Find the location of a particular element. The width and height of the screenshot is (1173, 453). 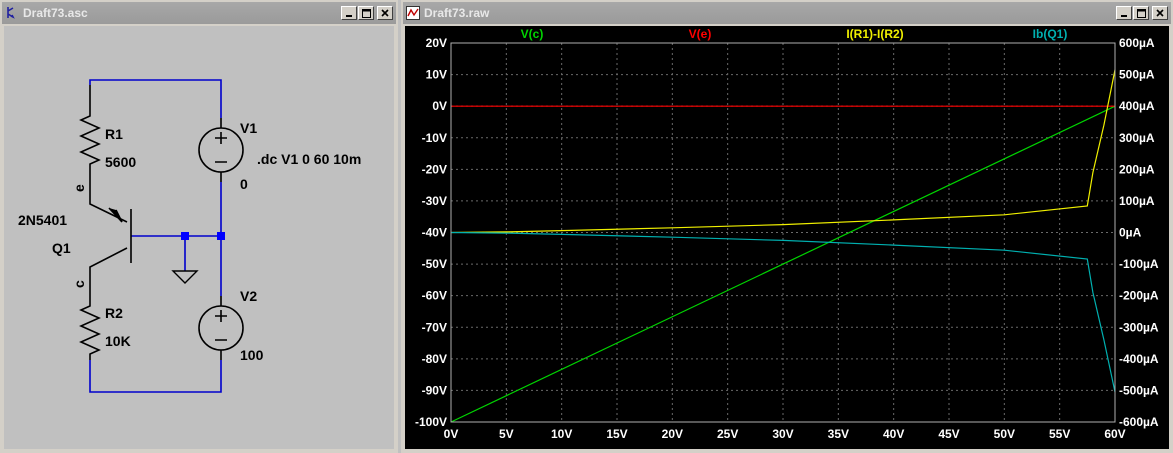

y-right-tick-label: 200µA is located at coordinates (1137, 169).